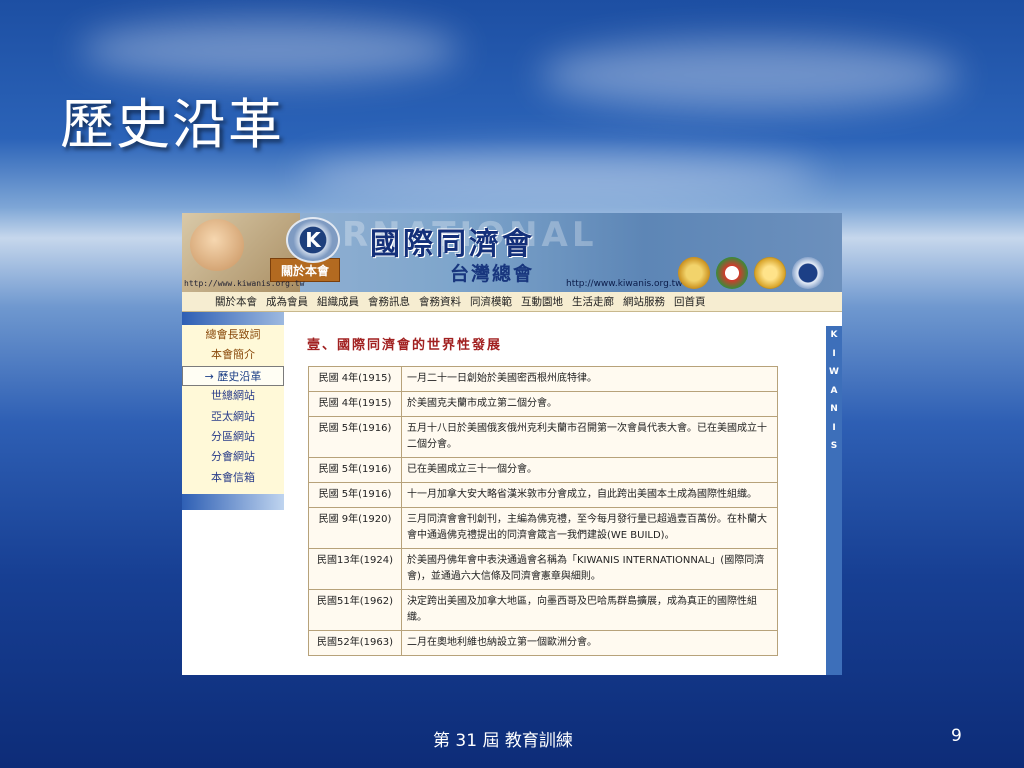  I want to click on nav-item-services: 網站服務, so click(644, 301).